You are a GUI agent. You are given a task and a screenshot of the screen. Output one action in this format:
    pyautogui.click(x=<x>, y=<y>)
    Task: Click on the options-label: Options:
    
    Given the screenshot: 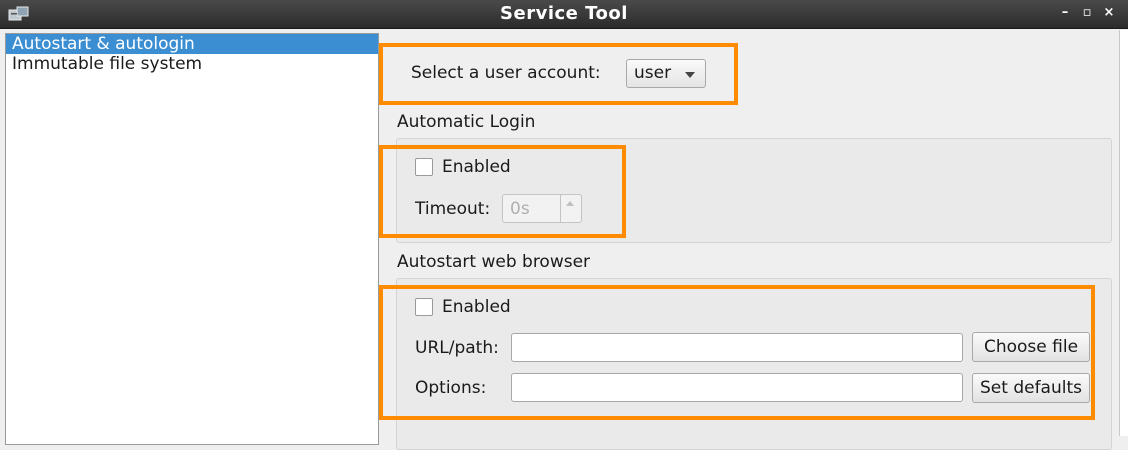 What is the action you would take?
    pyautogui.click(x=451, y=388)
    